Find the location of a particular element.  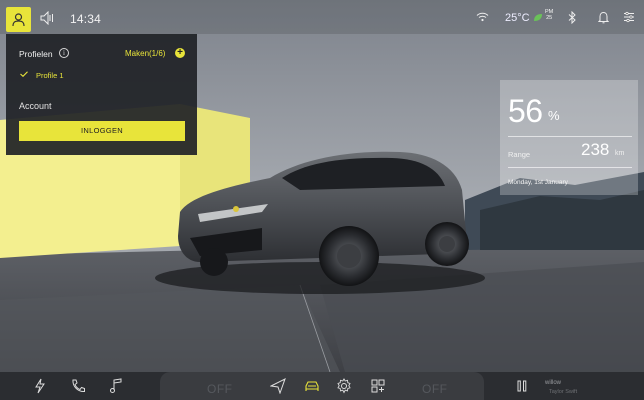

volume-icon is located at coordinates (48, 18).